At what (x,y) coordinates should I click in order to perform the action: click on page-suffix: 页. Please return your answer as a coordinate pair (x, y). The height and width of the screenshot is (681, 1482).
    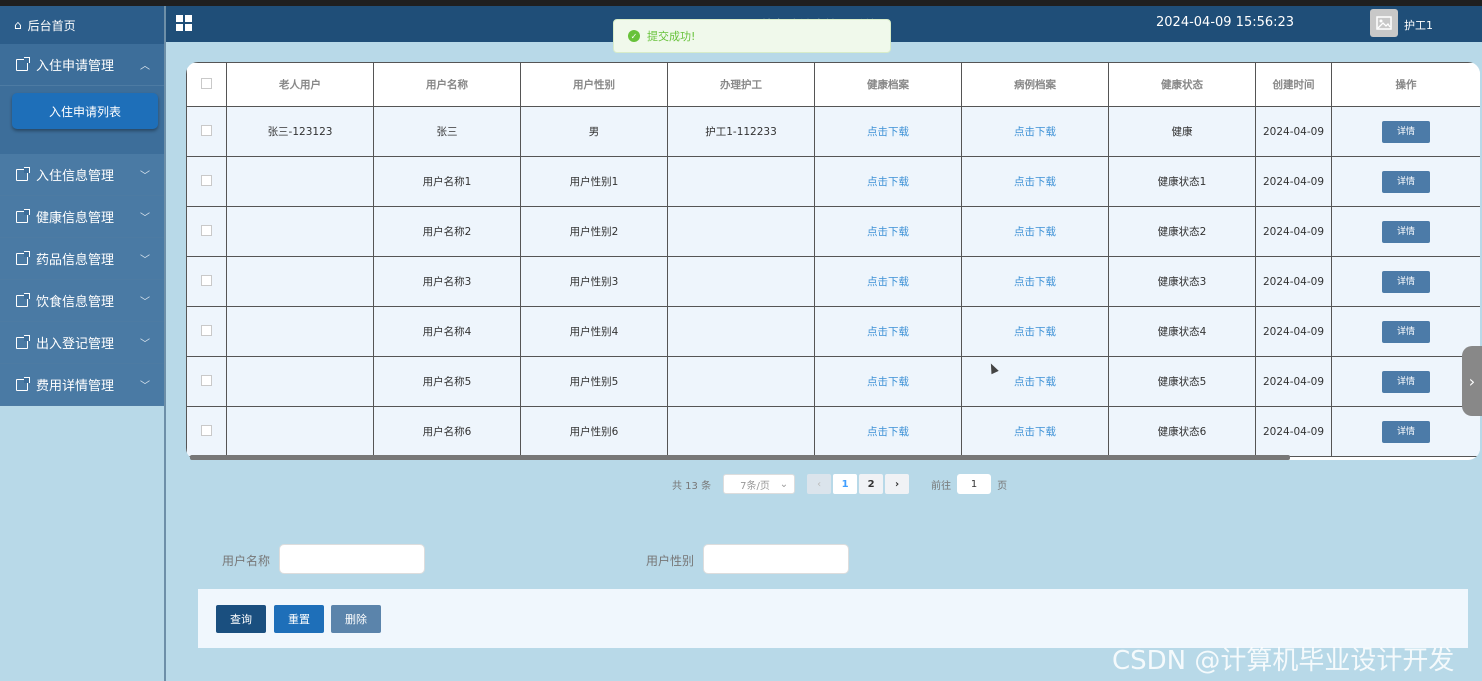
    Looking at the image, I should click on (1002, 486).